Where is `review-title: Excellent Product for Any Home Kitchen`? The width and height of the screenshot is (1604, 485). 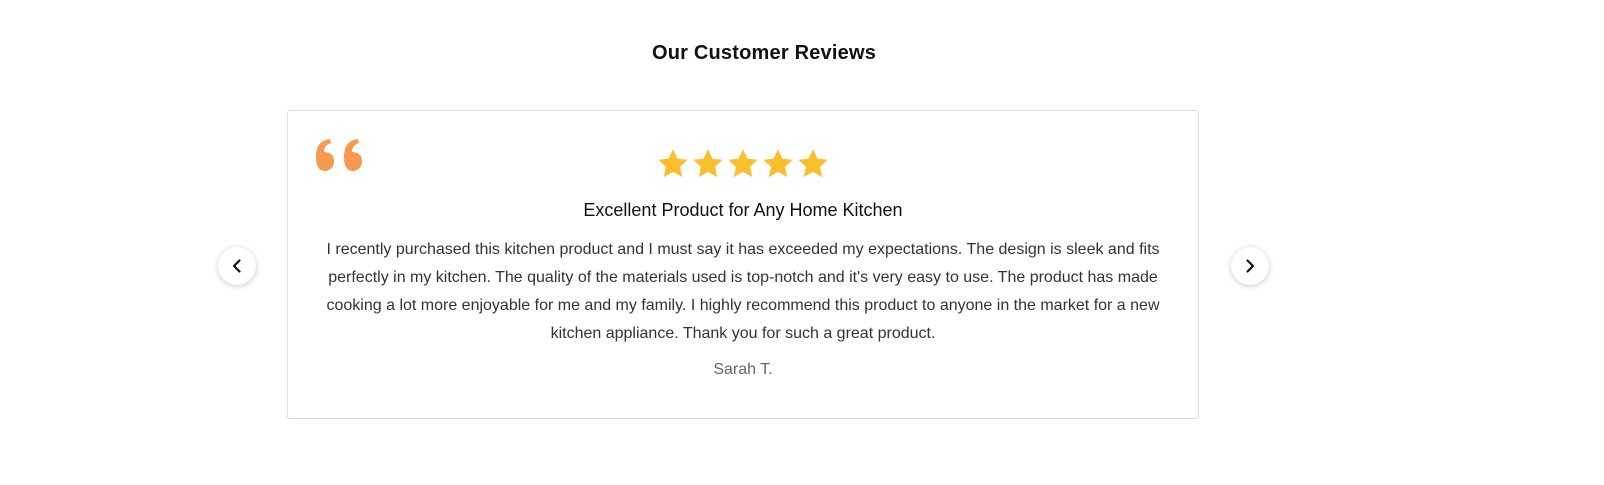
review-title: Excellent Product for Any Home Kitchen is located at coordinates (743, 210).